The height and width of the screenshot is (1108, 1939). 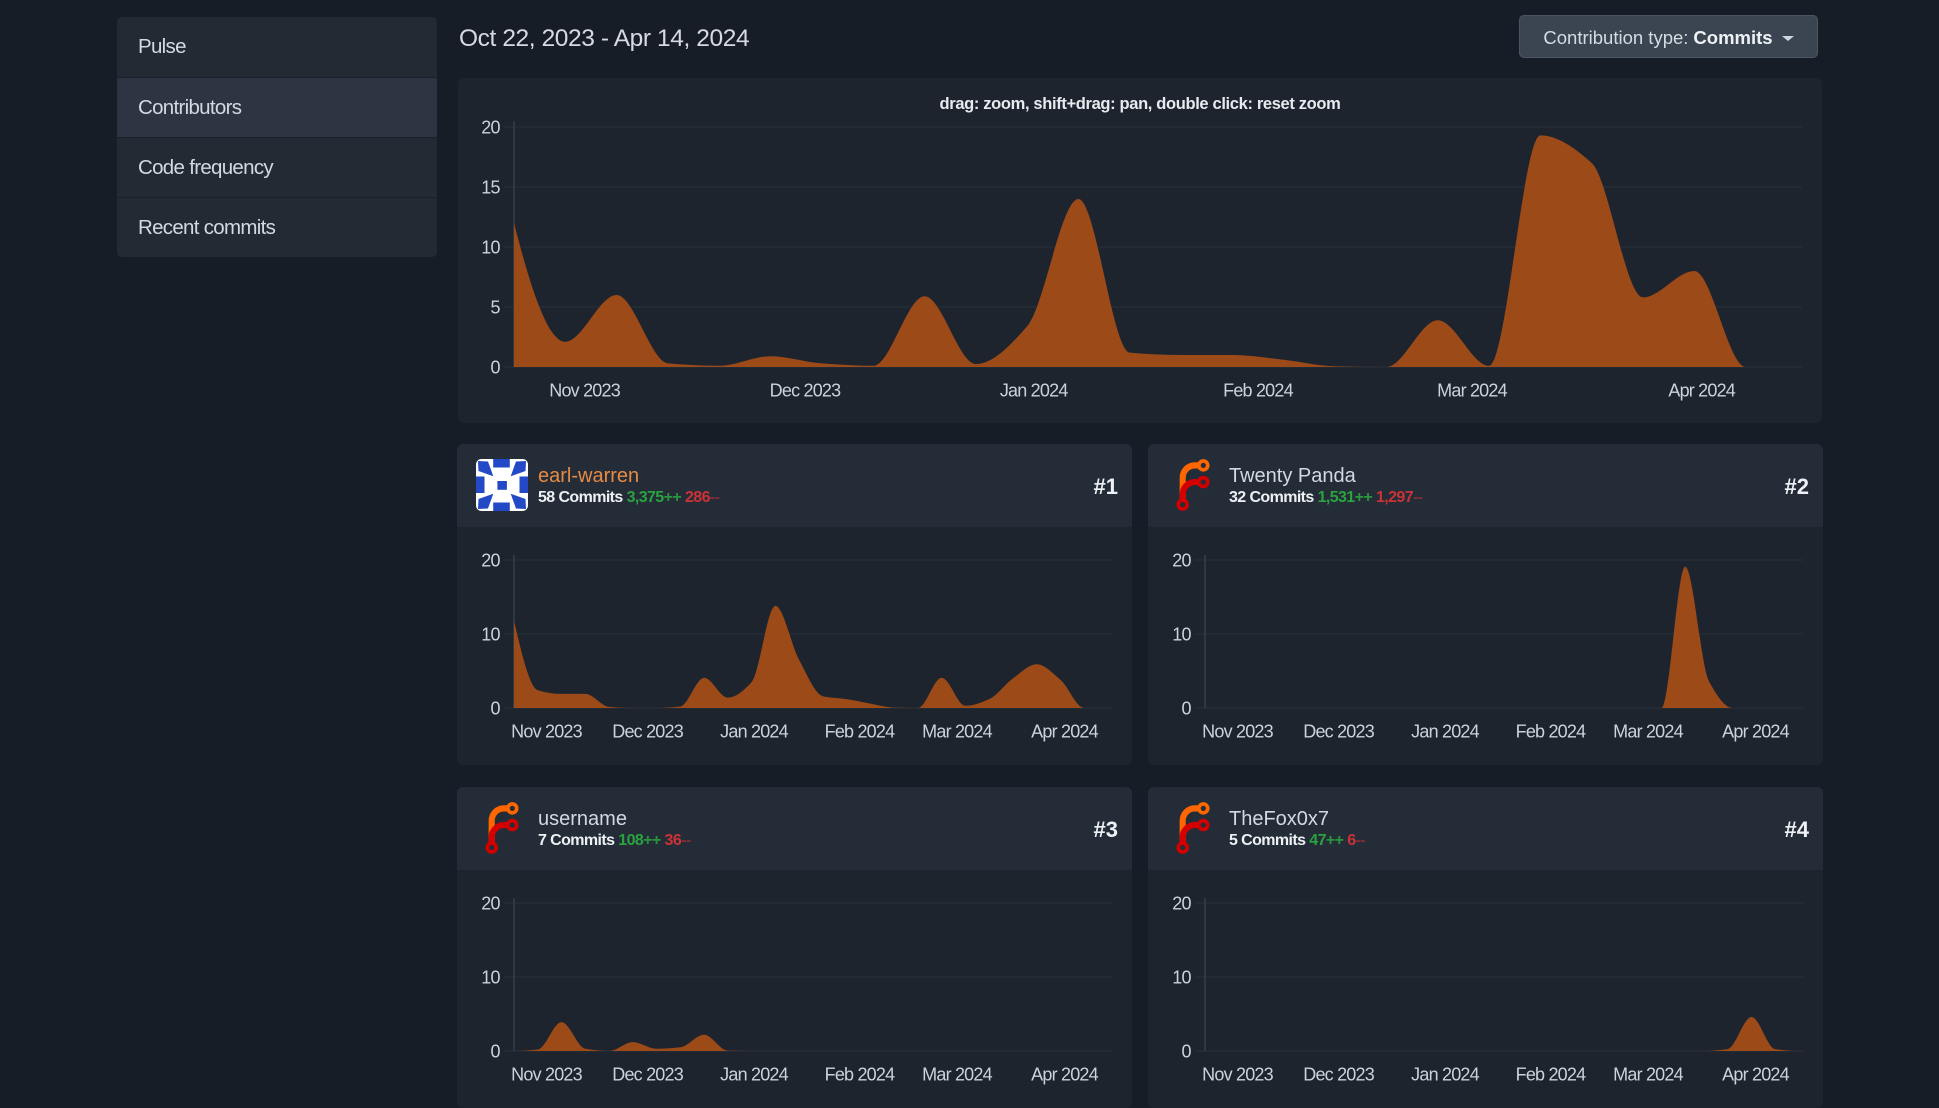 What do you see at coordinates (490, 188) in the screenshot?
I see `svg-text: 15` at bounding box center [490, 188].